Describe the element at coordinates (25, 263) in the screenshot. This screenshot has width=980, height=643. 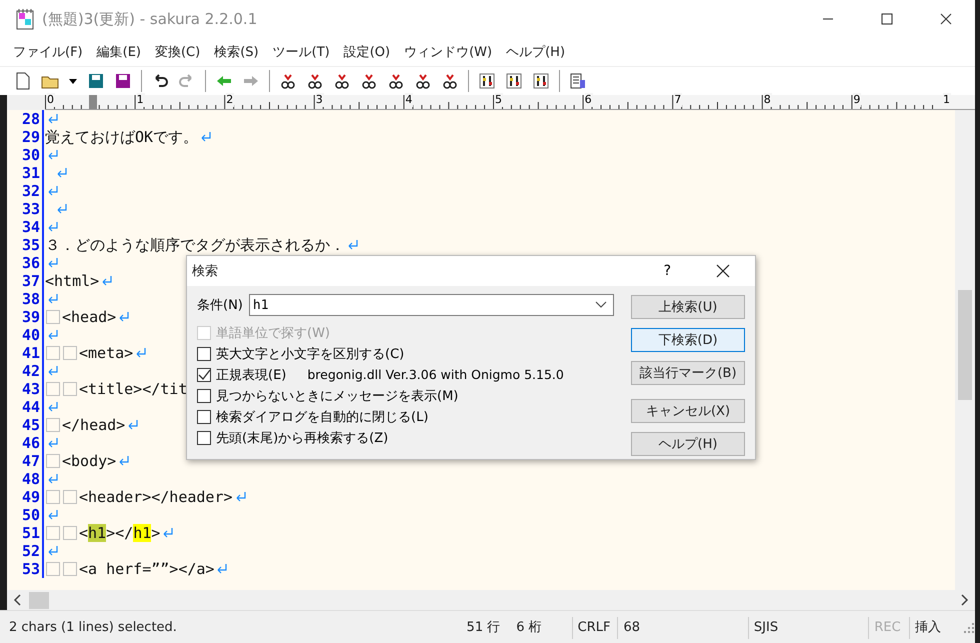
I see `line-number: 36` at that location.